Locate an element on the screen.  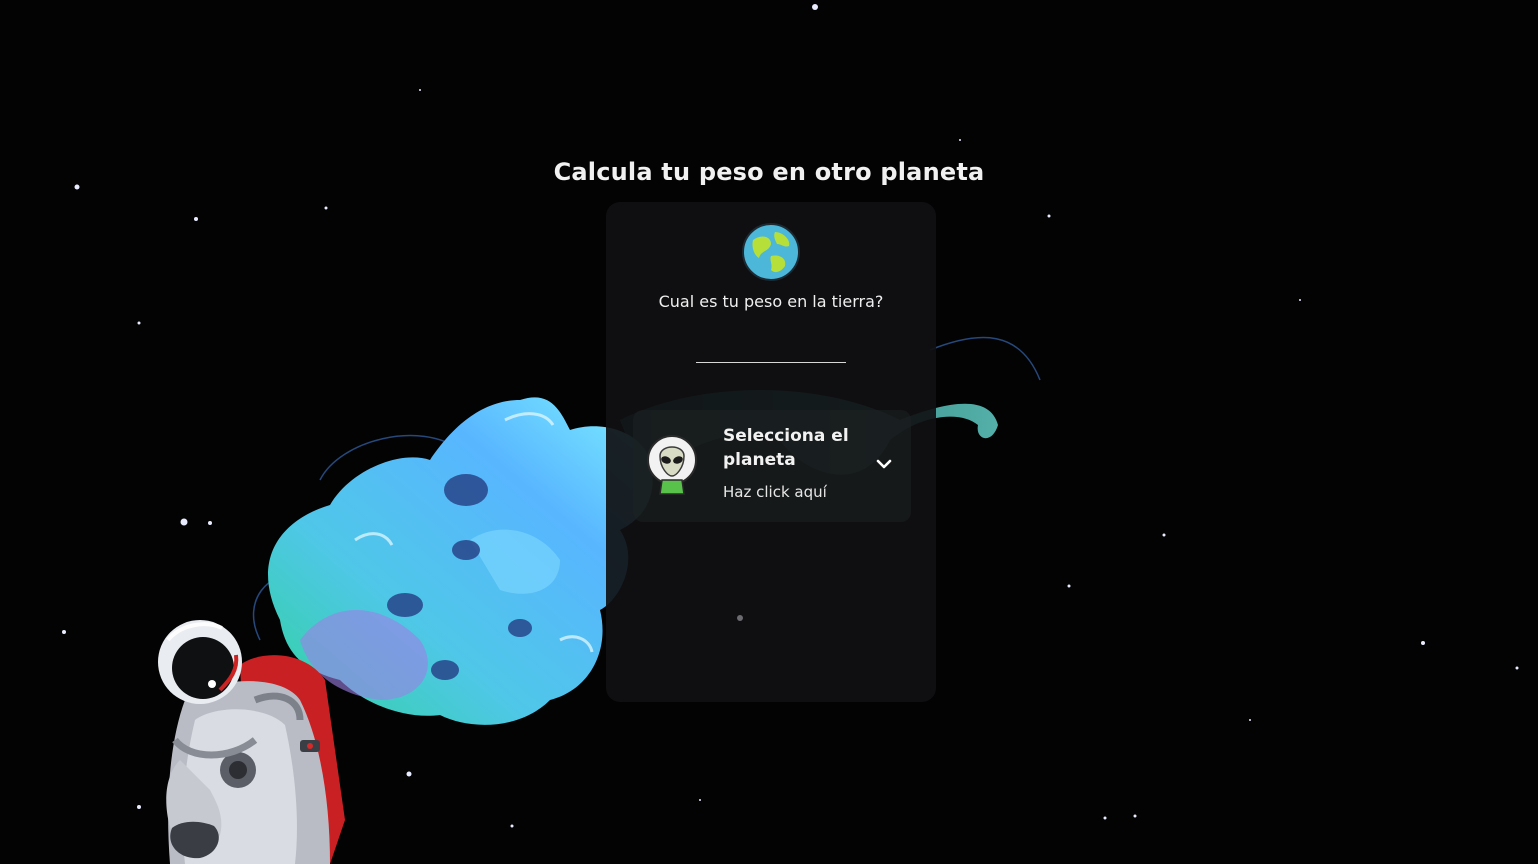
planet-selector-subtitle: Haz click aquí is located at coordinates (775, 492).